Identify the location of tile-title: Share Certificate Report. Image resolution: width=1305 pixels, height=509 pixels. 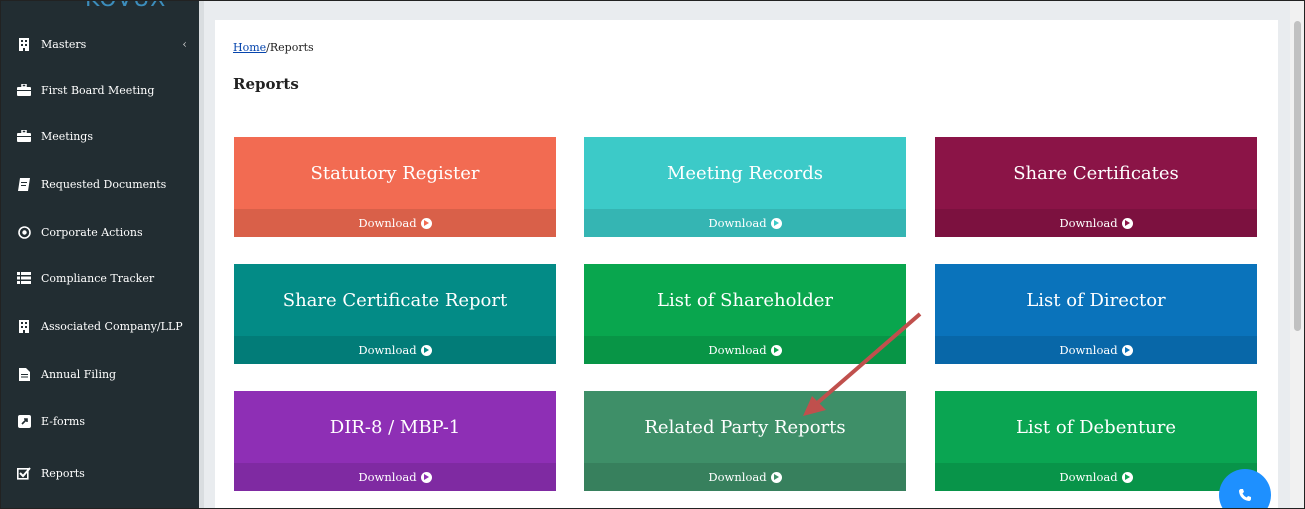
(395, 300).